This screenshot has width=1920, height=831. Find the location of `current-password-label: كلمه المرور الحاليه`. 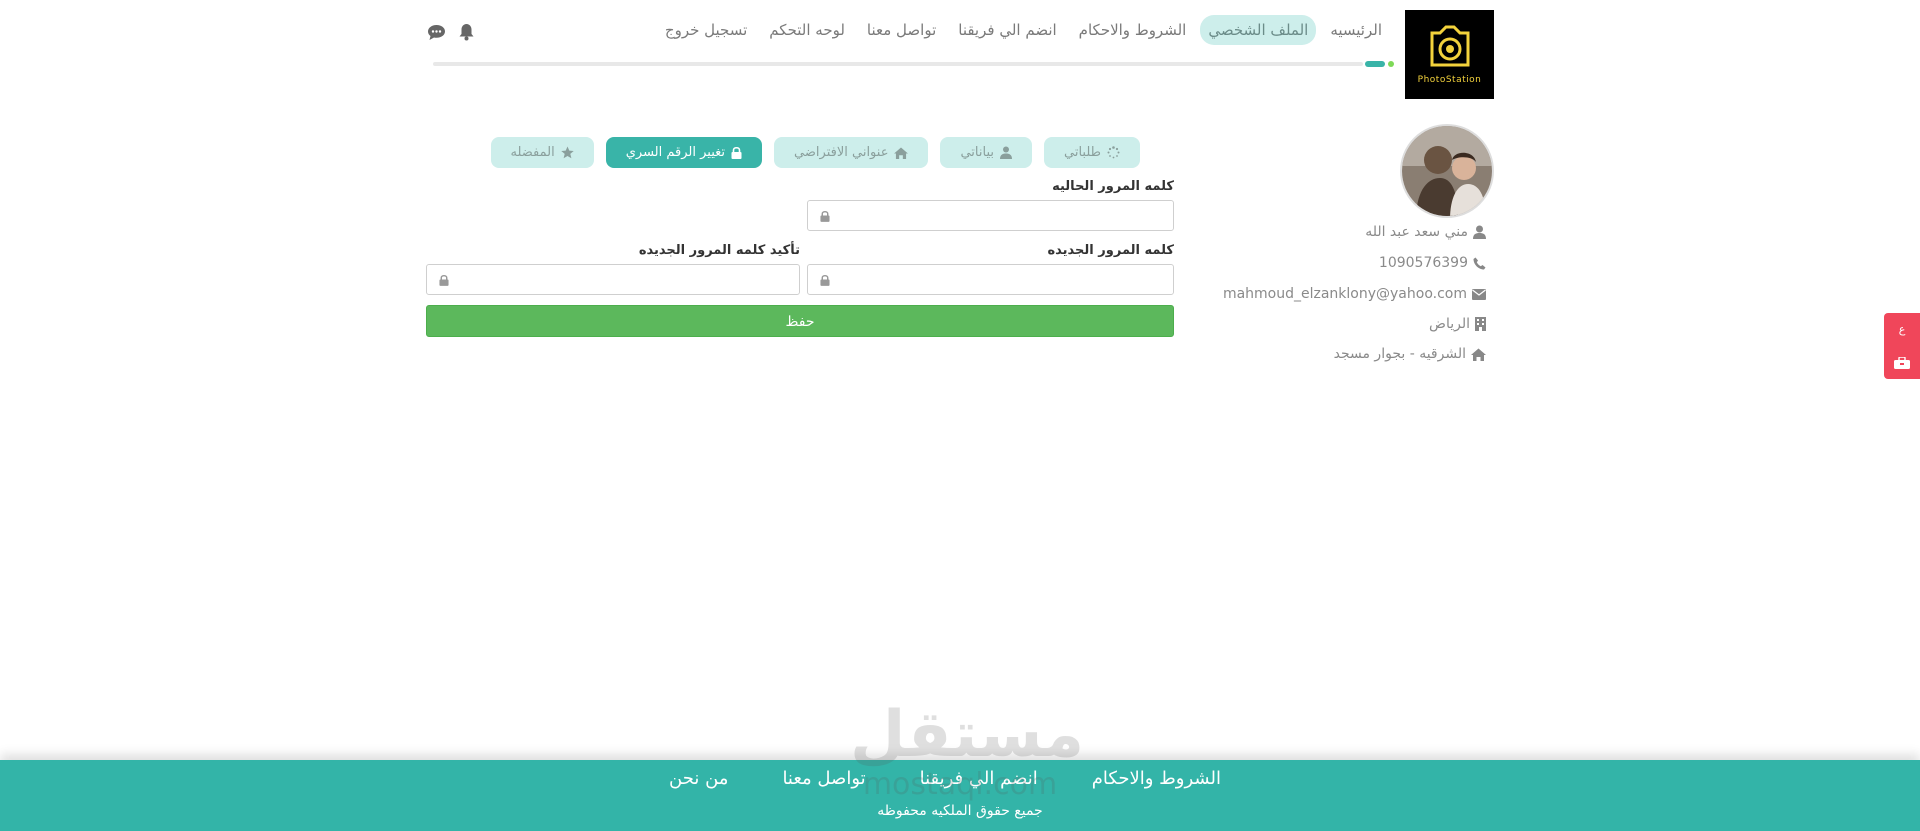

current-password-label: كلمه المرور الحاليه is located at coordinates (1113, 186).